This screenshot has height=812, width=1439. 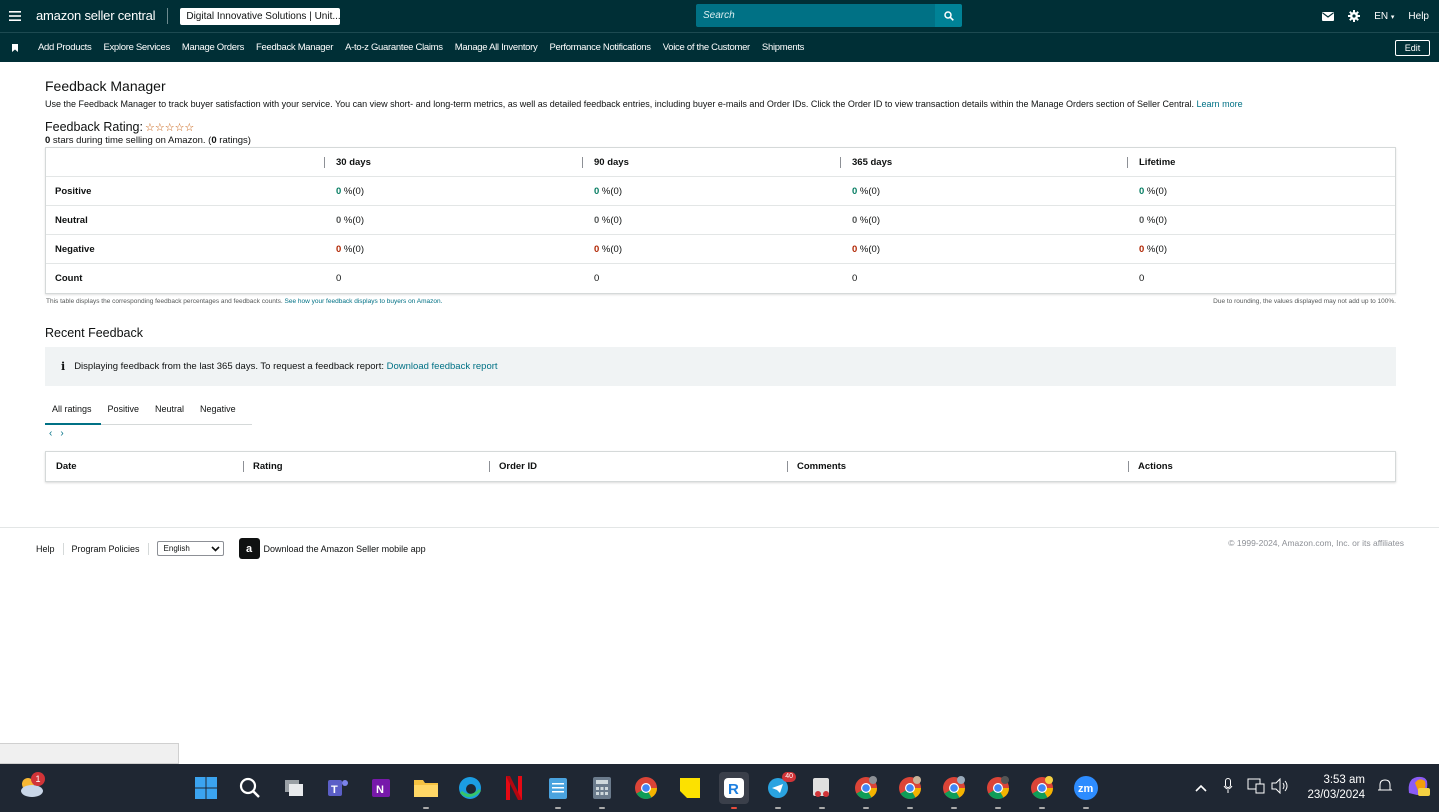 What do you see at coordinates (734, 790) in the screenshot?
I see `remote-app-icon: R` at bounding box center [734, 790].